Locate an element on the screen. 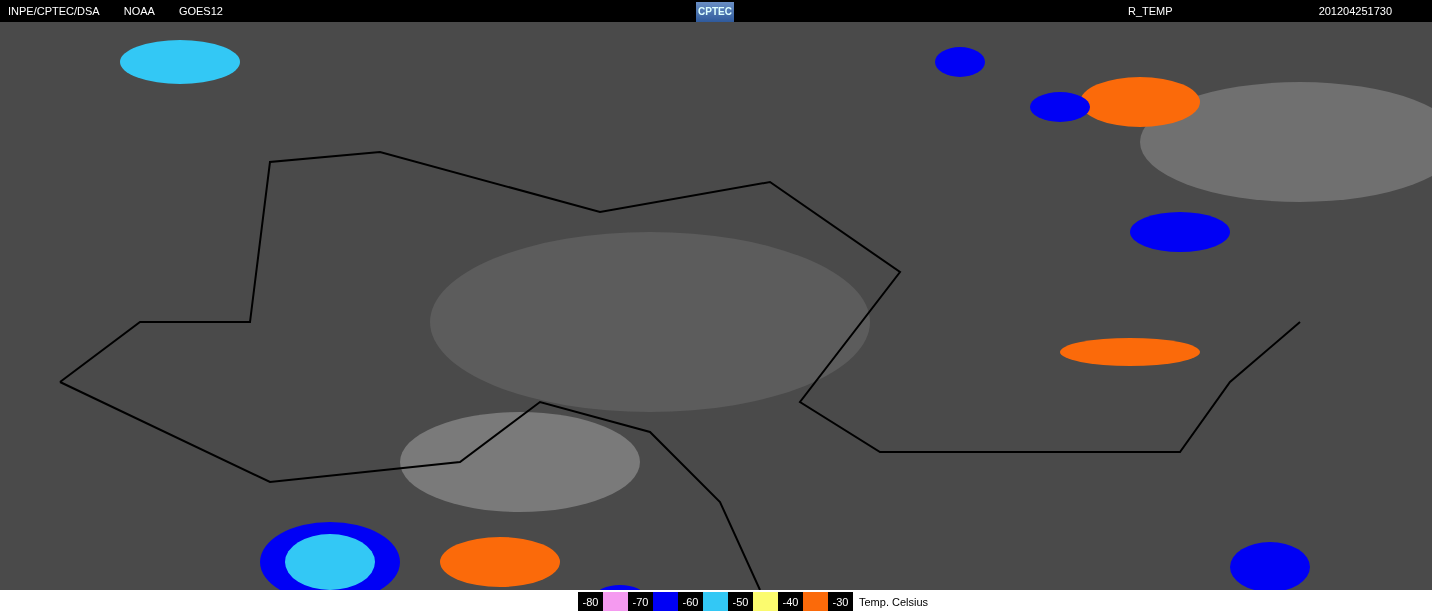 This screenshot has height=613, width=1432. timestamp: 201204251730 is located at coordinates (1355, 11).